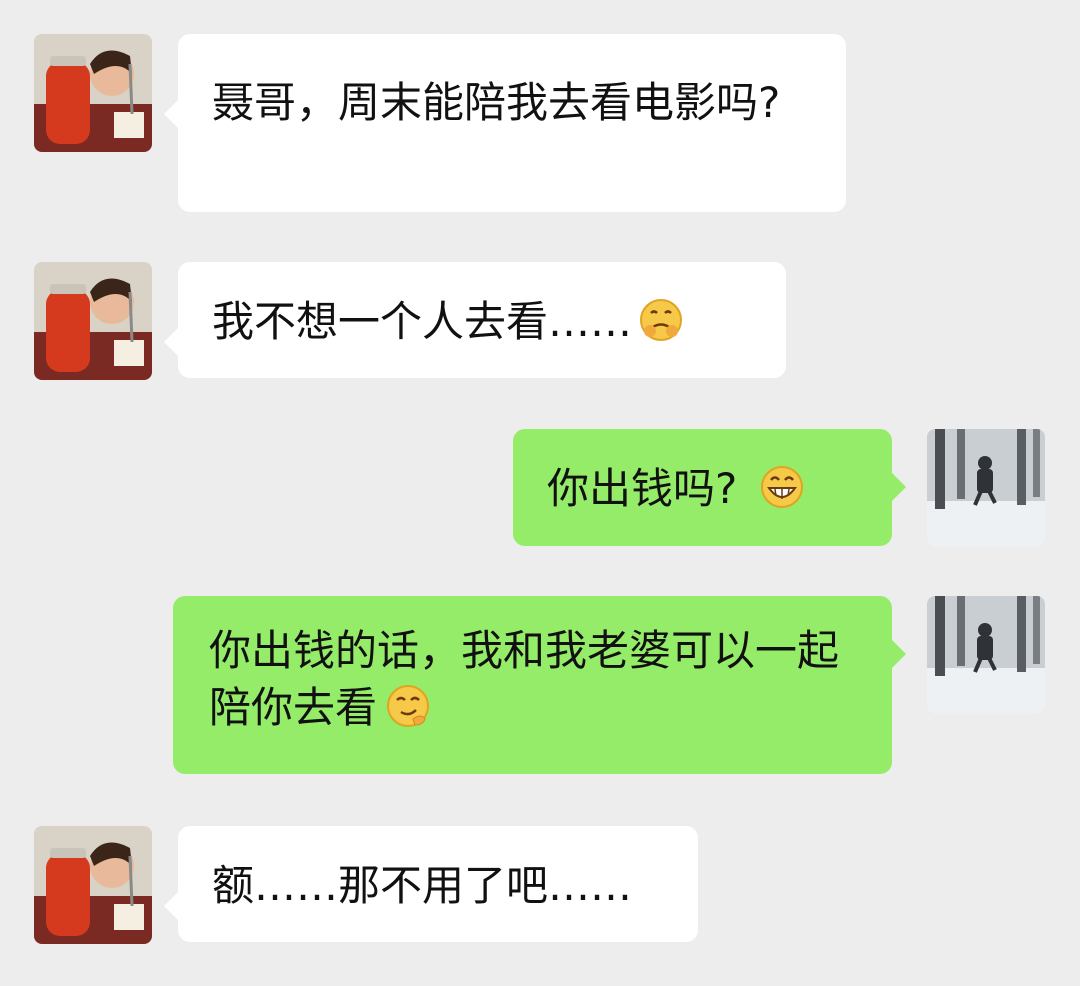 Image resolution: width=1080 pixels, height=986 pixels. Describe the element at coordinates (524, 679) in the screenshot. I see `message-text: 你出钱的话，我和我老婆可以一起陪你去看` at that location.